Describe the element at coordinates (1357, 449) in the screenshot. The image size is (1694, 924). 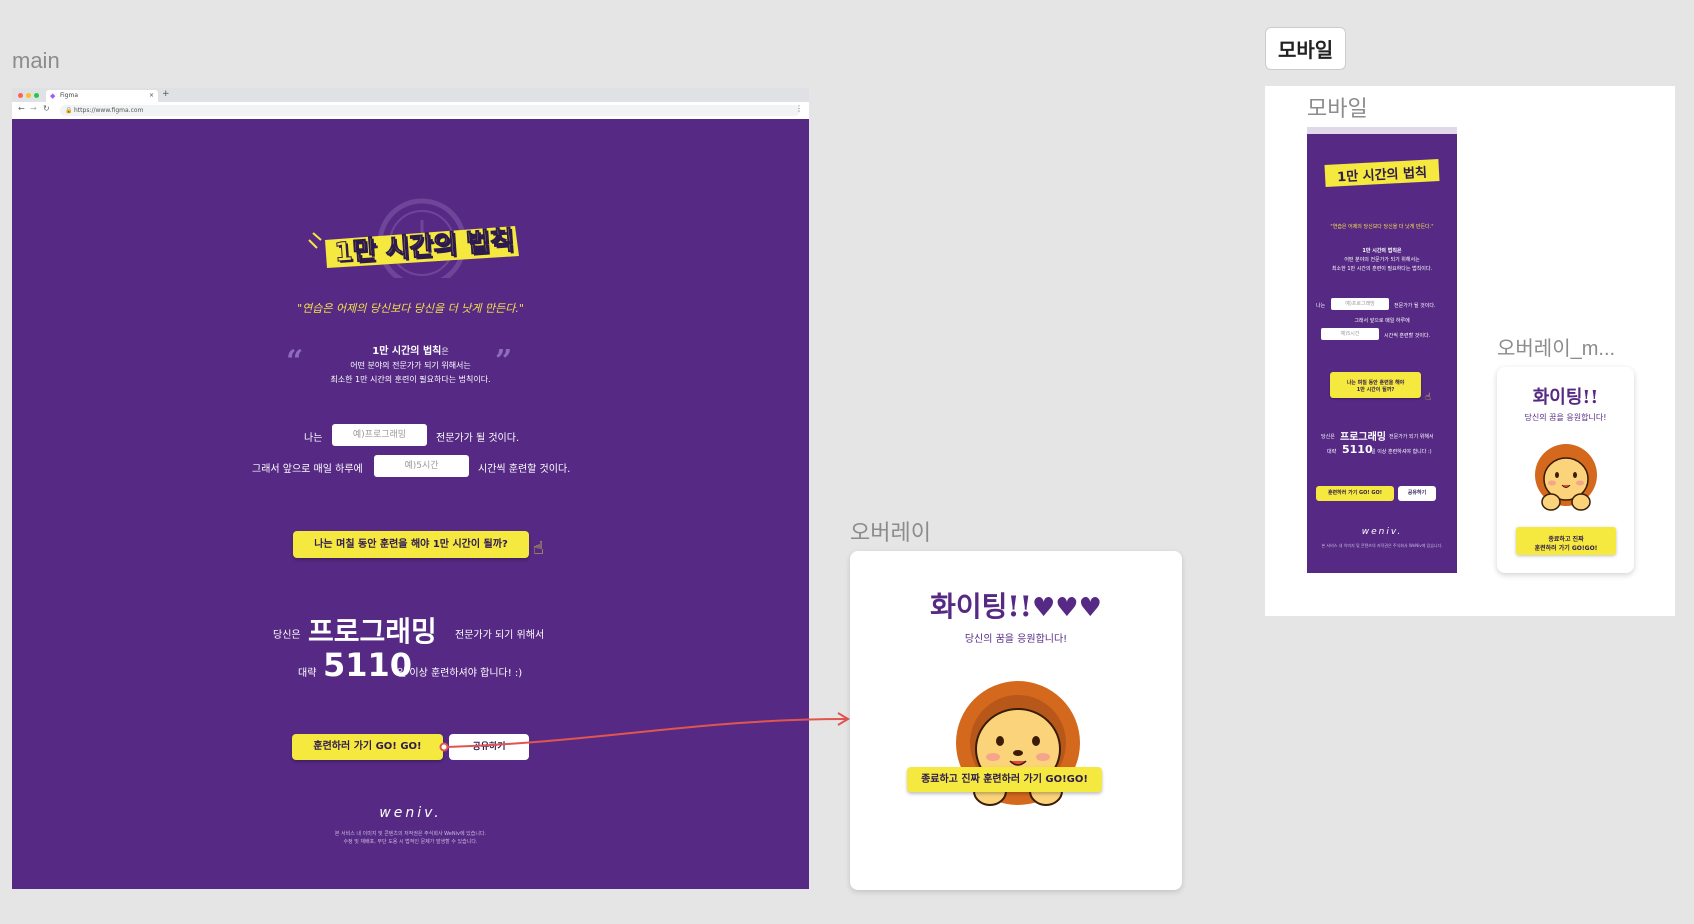
I see `mobile-days-value: 5110` at that location.